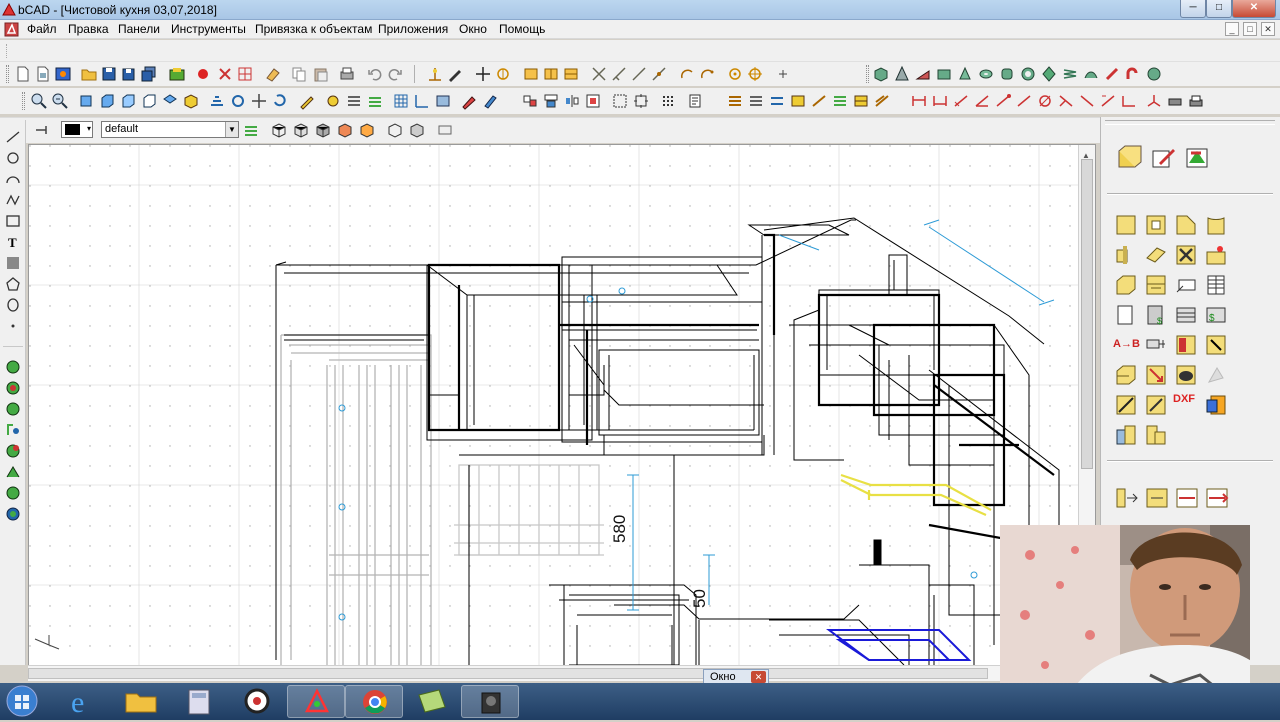  Describe the element at coordinates (1193, 9) in the screenshot. I see `minimize-button: ─` at that location.